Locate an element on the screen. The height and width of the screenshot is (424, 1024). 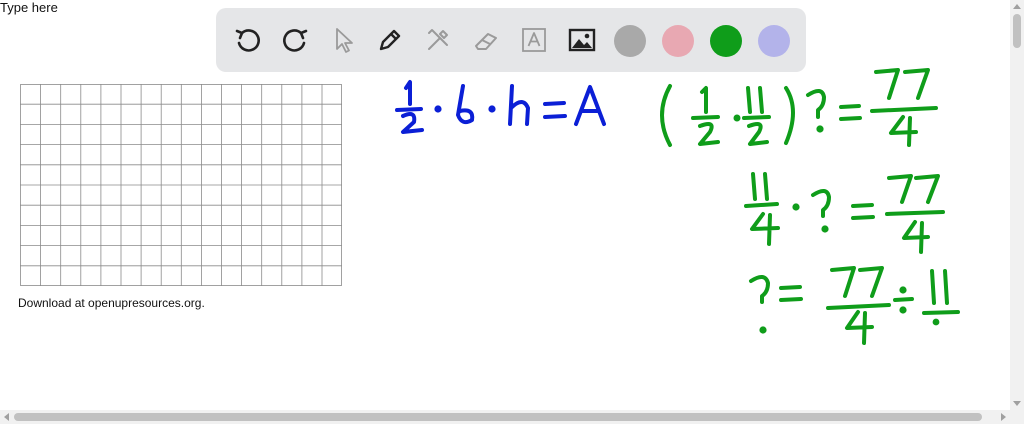
eraser-icon is located at coordinates (486, 41).